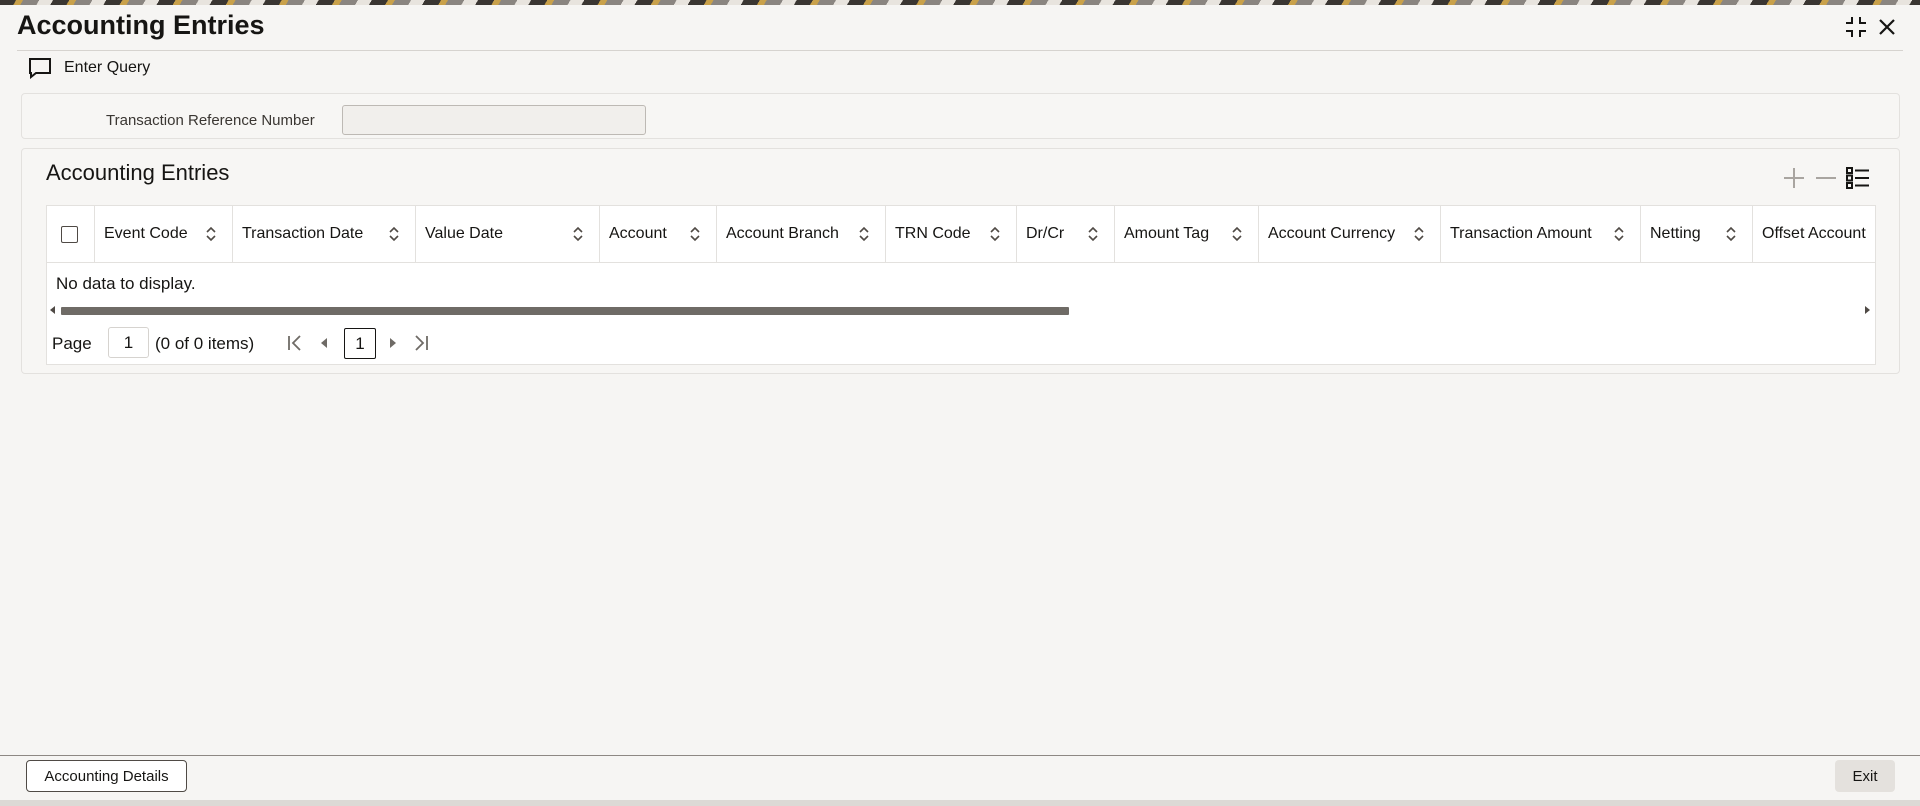  I want to click on previous-page-button, so click(324, 343).